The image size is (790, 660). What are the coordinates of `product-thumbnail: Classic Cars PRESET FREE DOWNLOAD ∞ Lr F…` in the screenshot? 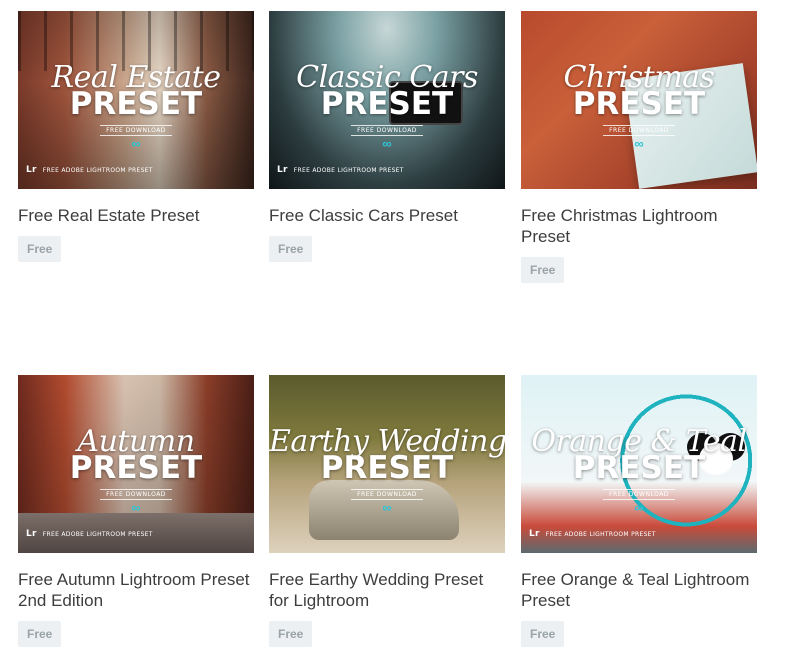 It's located at (387, 100).